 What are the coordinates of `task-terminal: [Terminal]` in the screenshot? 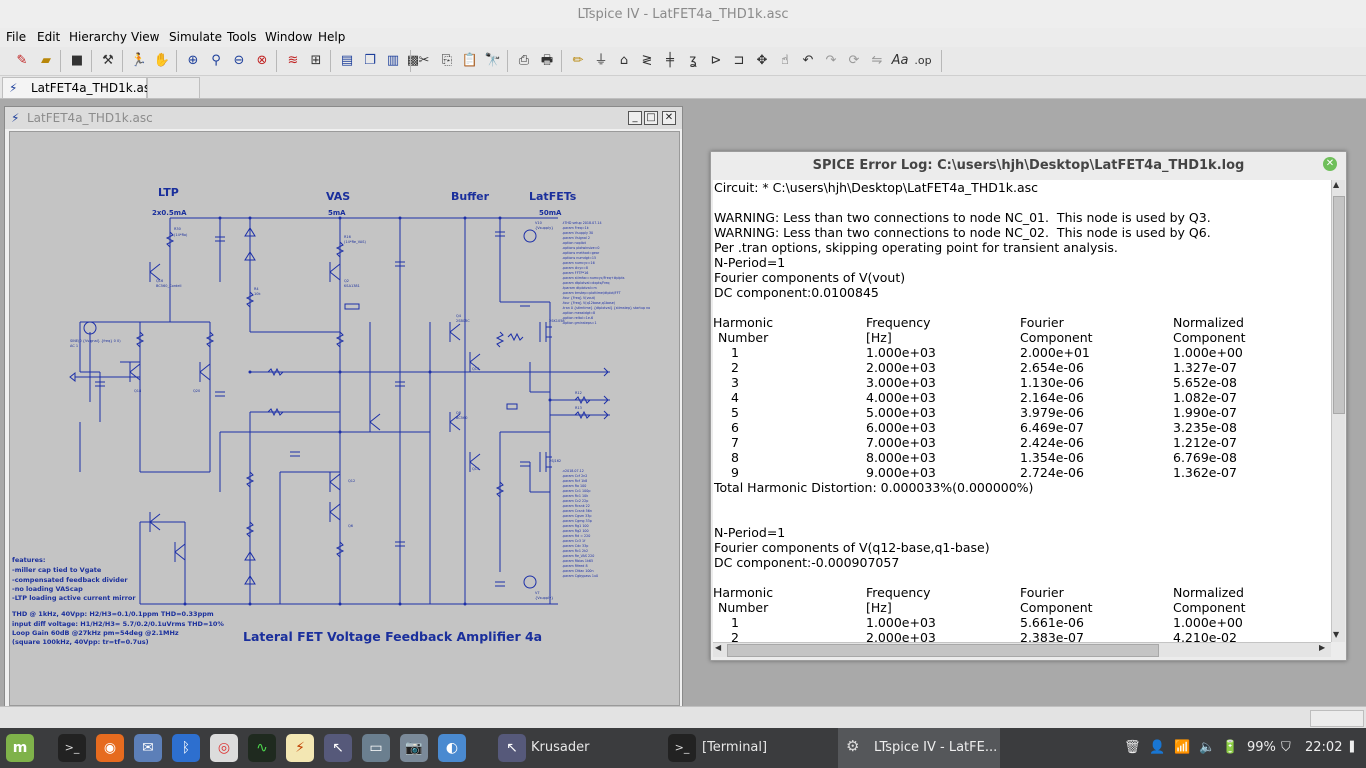 It's located at (734, 748).